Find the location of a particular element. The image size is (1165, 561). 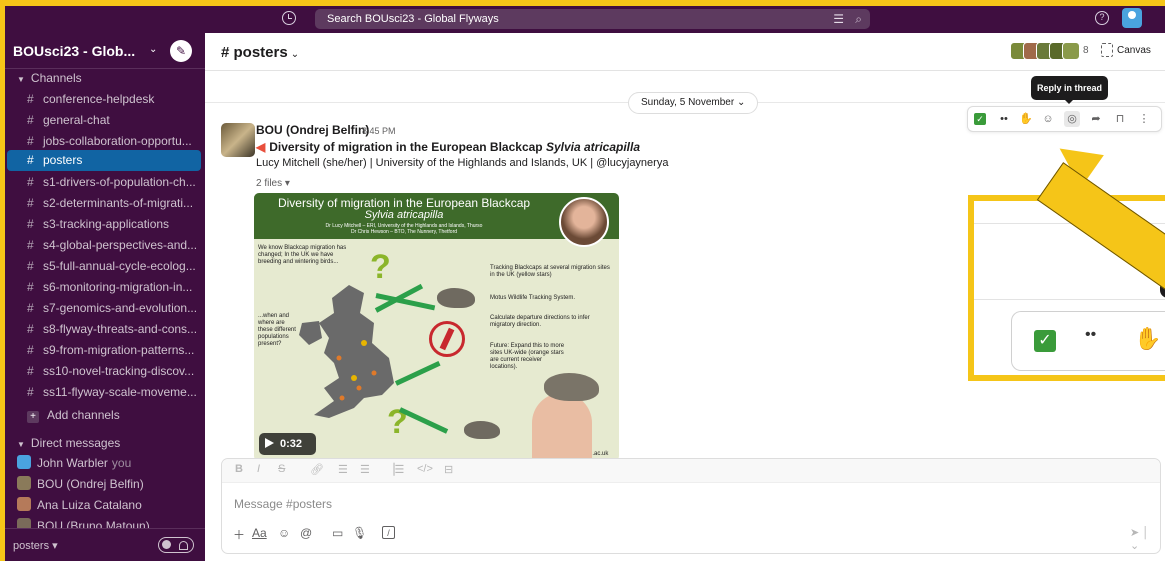

italic-icon: I is located at coordinates (258, 469).